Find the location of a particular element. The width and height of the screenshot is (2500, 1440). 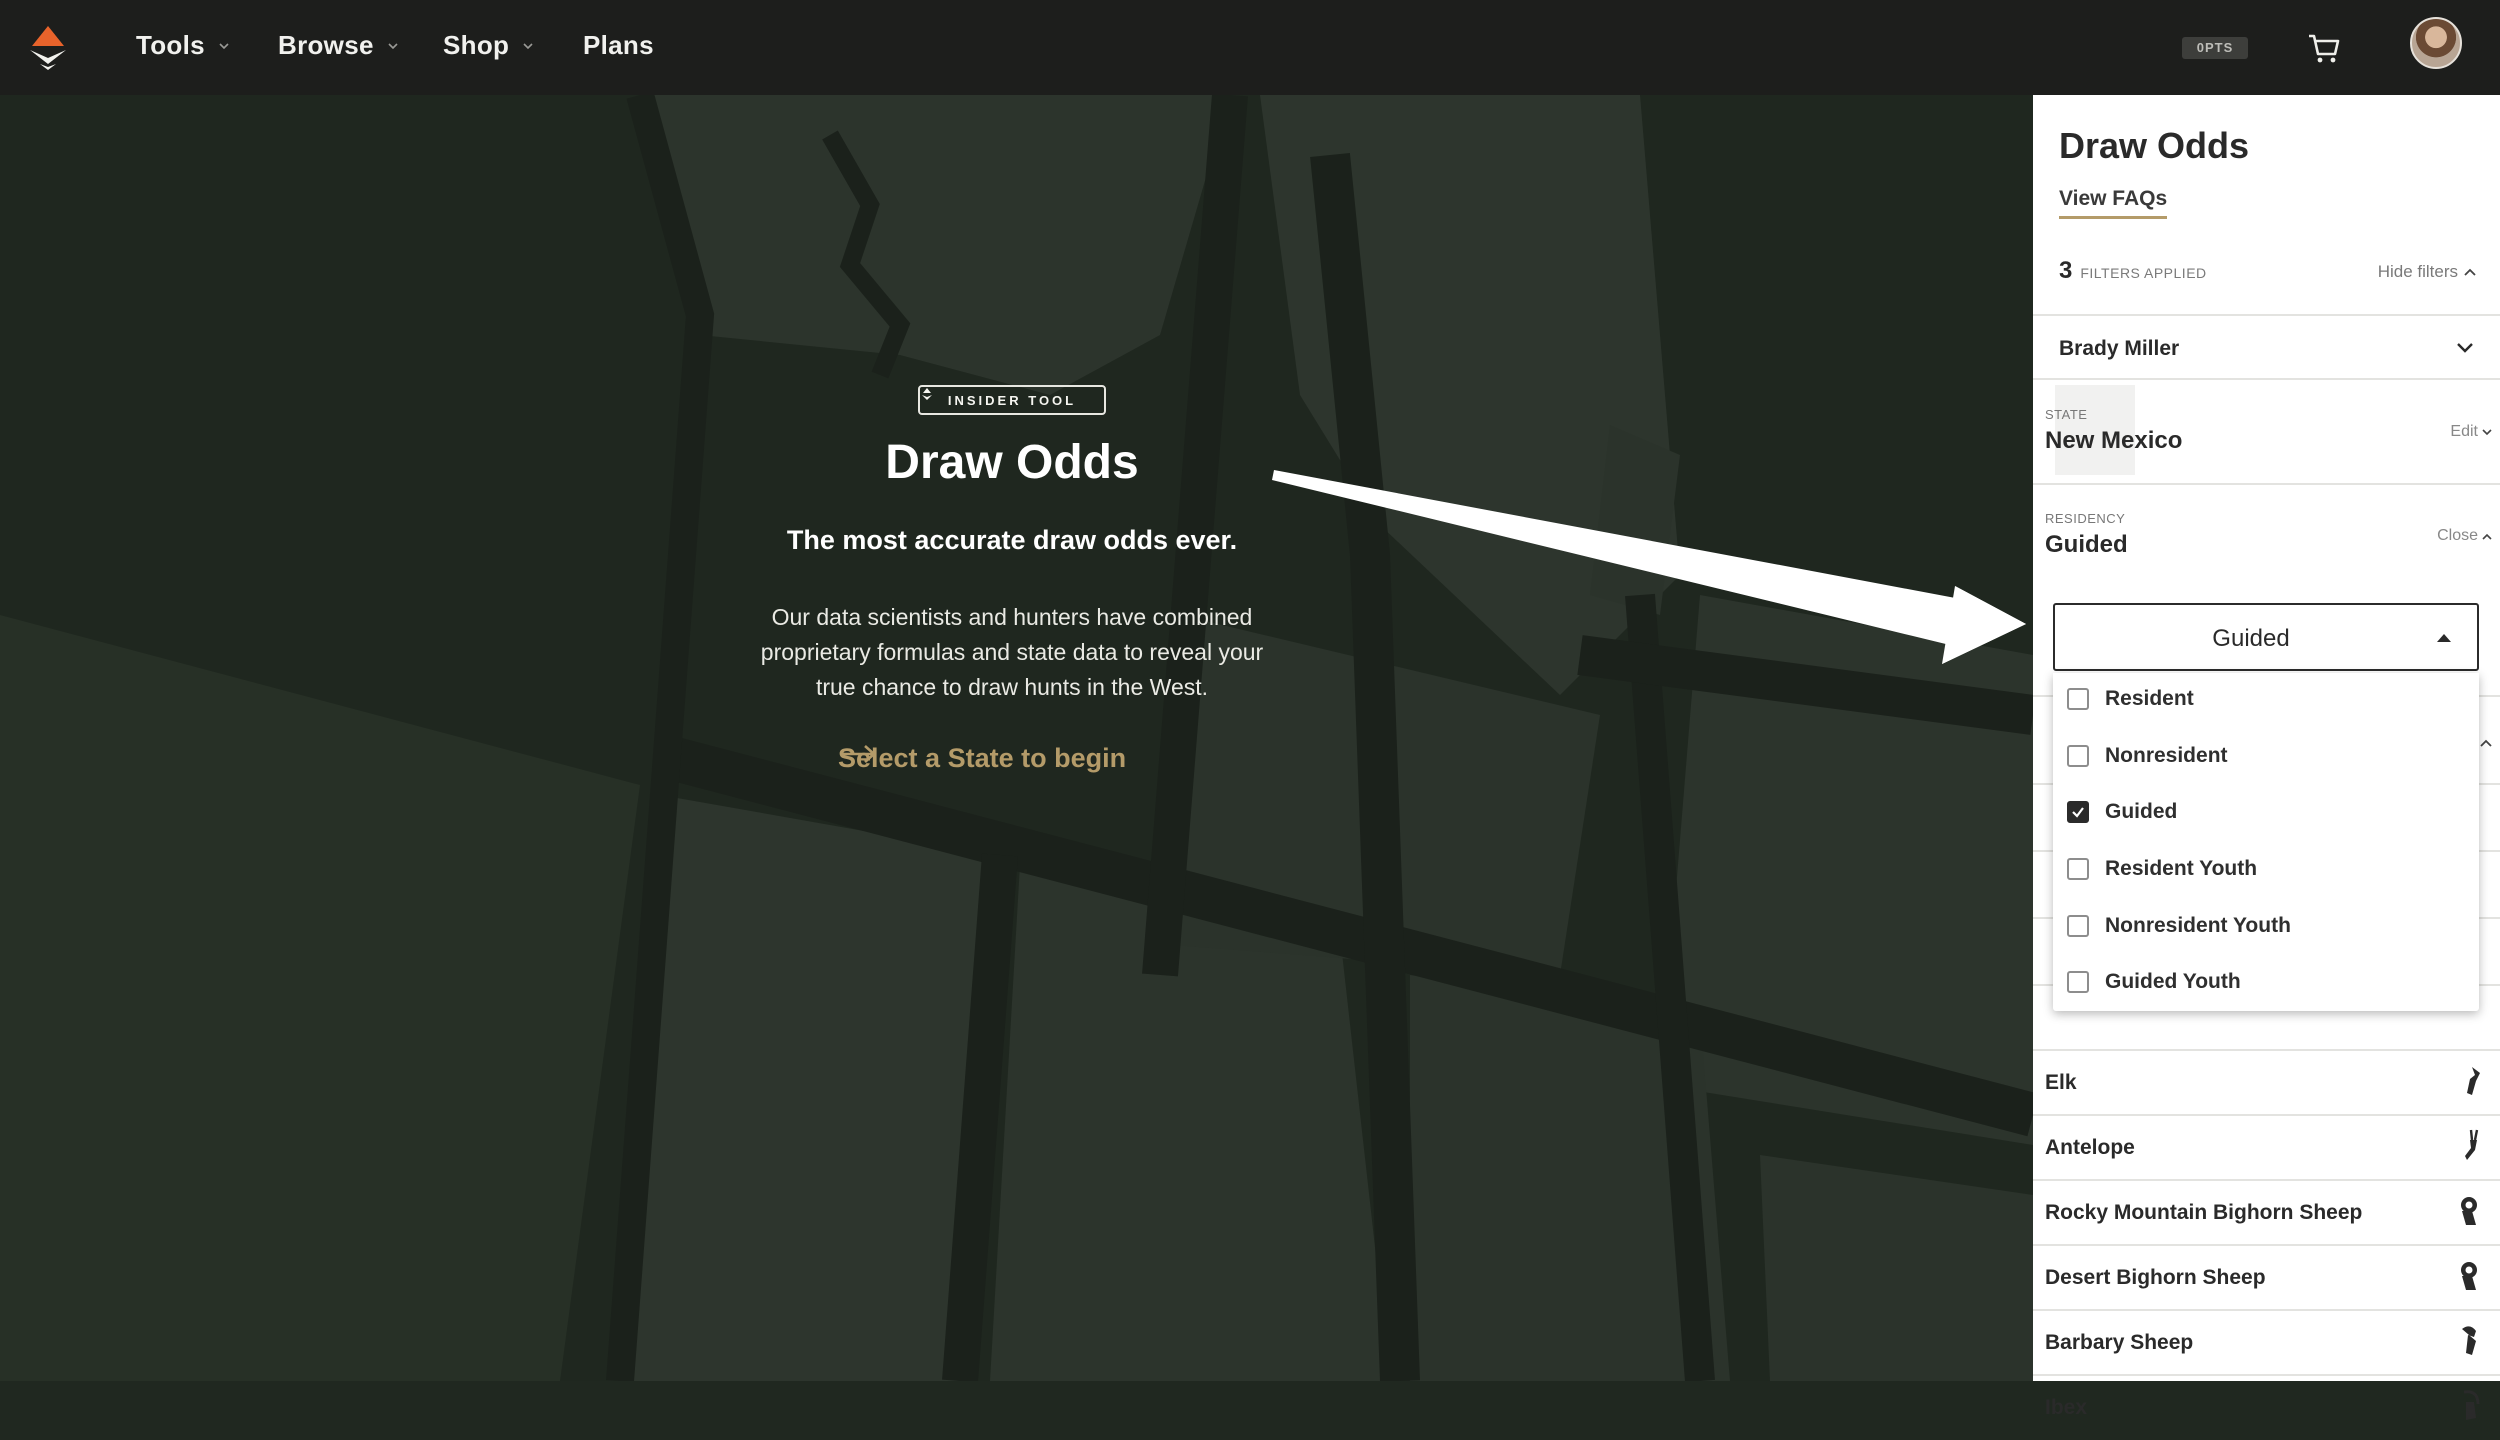

select-state-cta-label: Select a State to begin is located at coordinates (982, 758).